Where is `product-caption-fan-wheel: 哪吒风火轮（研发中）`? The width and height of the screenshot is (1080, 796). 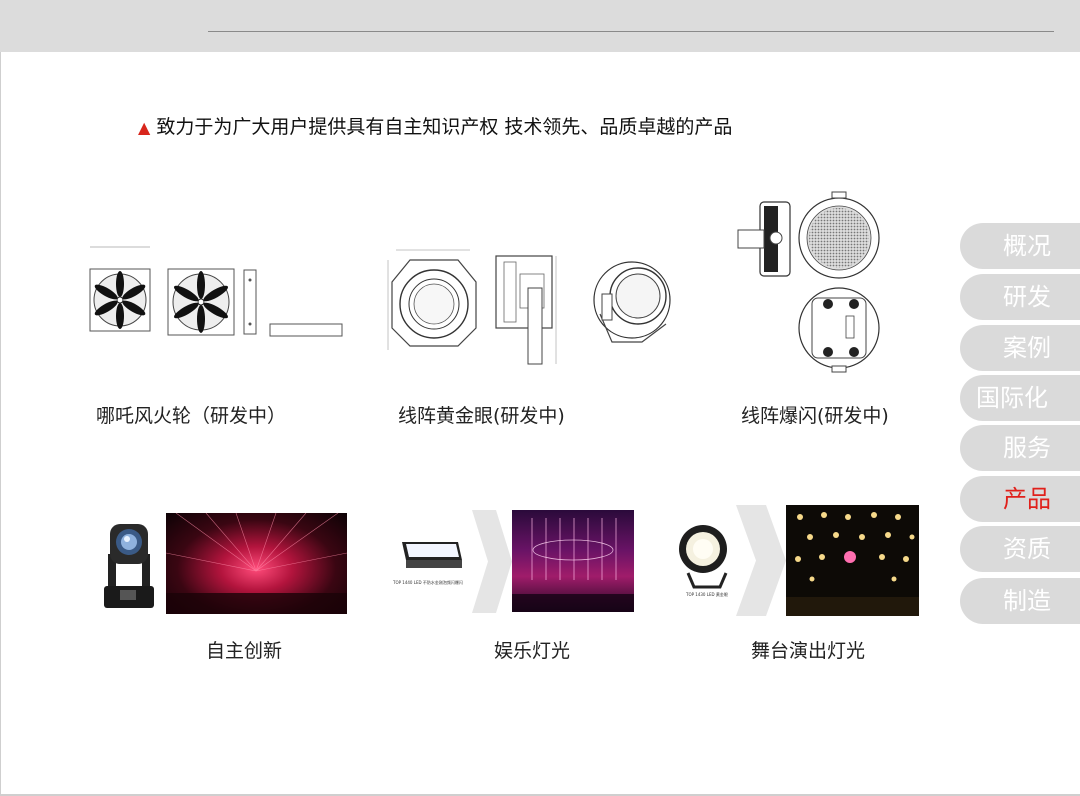
product-caption-fan-wheel: 哪吒风火轮（研发中） is located at coordinates (191, 416).